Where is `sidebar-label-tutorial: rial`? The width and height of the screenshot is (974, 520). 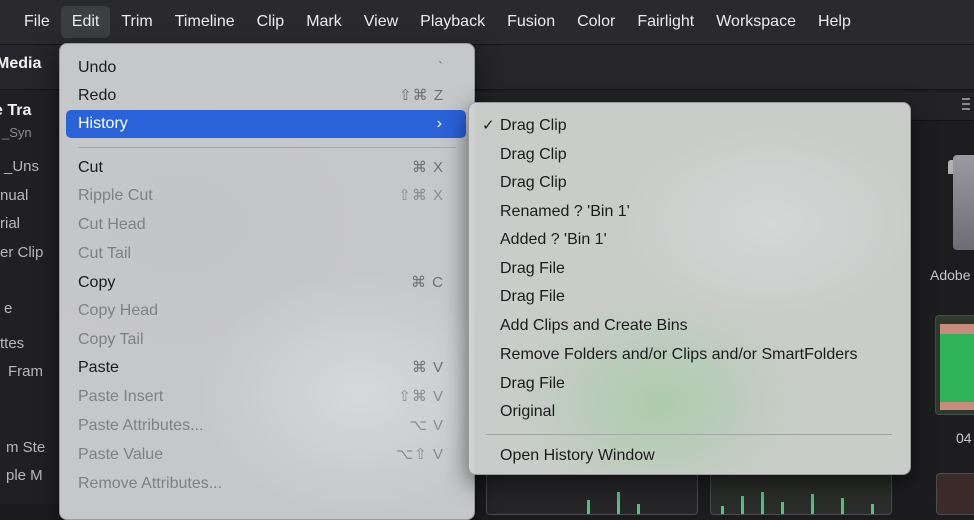 sidebar-label-tutorial: rial is located at coordinates (10, 223).